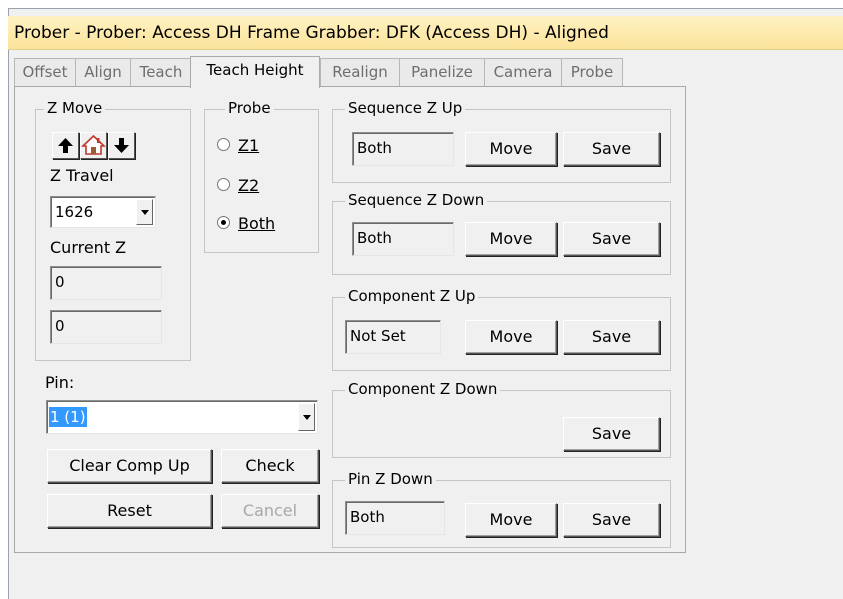 The height and width of the screenshot is (599, 843). I want to click on z-home-button, so click(93, 145).